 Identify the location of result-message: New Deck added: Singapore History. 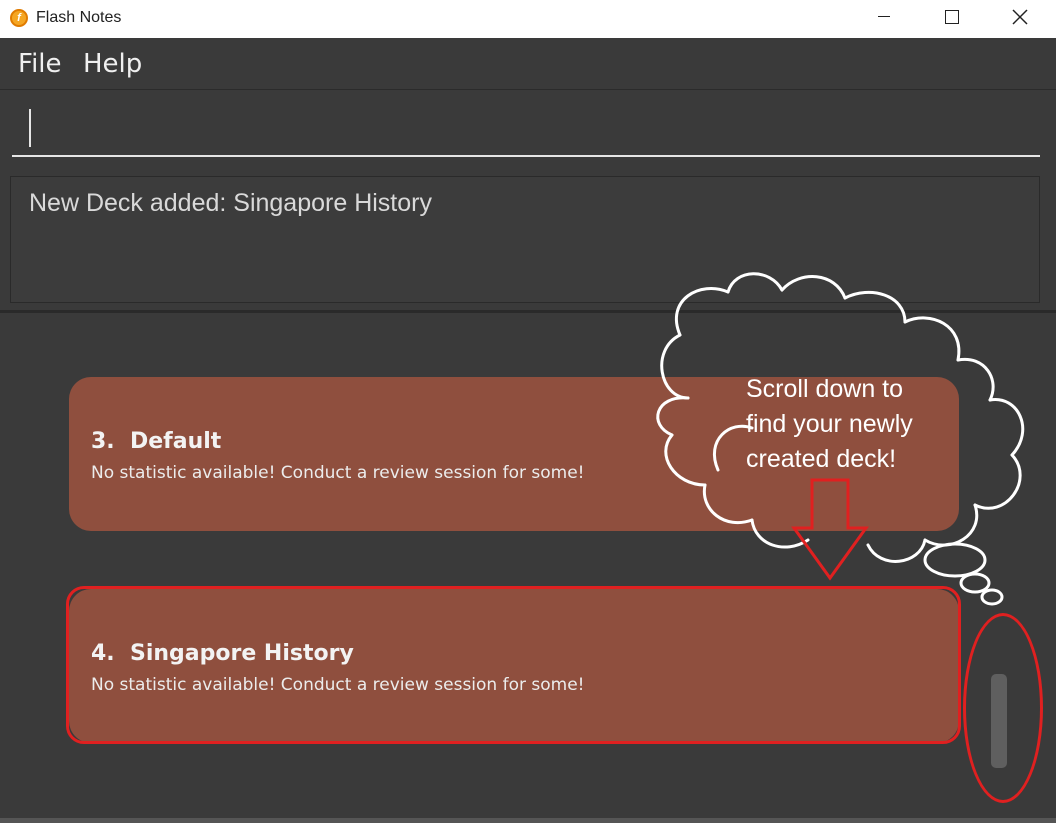
(230, 203).